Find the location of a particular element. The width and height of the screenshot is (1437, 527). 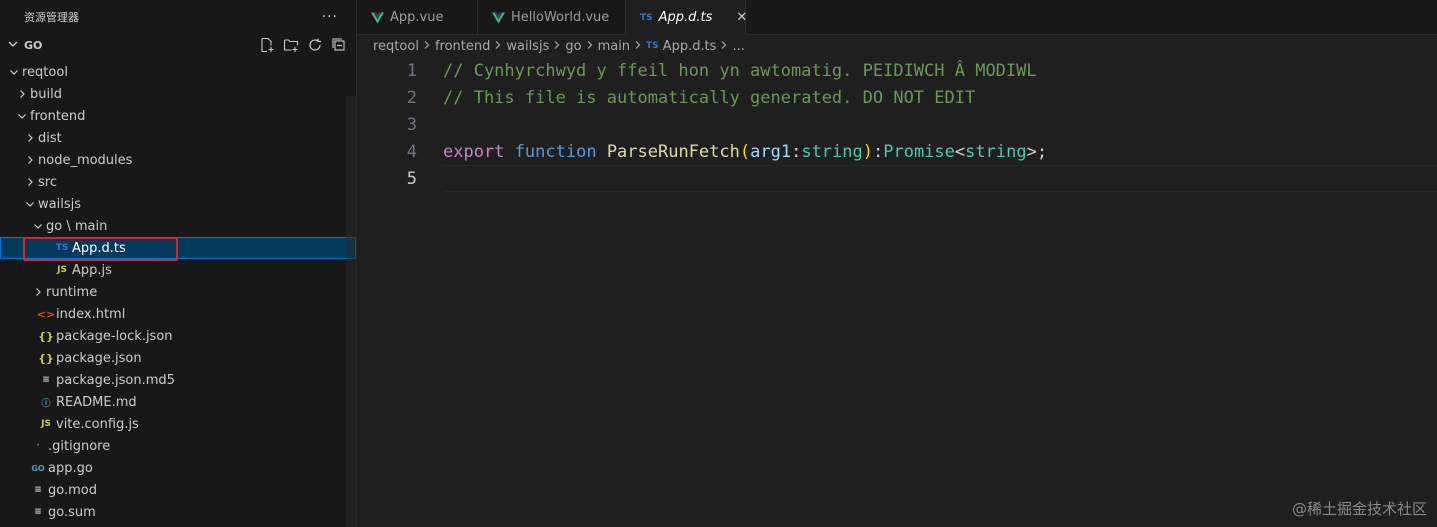

new-folder-icon is located at coordinates (291, 45).